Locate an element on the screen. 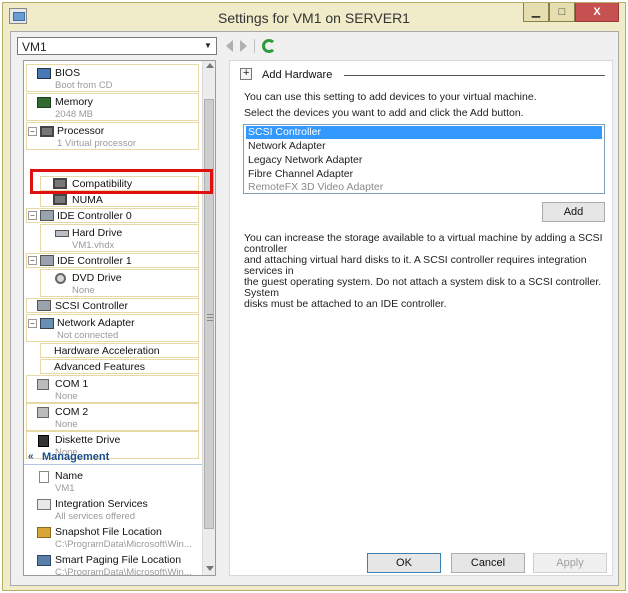 Image resolution: width=628 pixels, height=593 pixels. tree-item-scsi-controller: SCSI Controller is located at coordinates (112, 305).